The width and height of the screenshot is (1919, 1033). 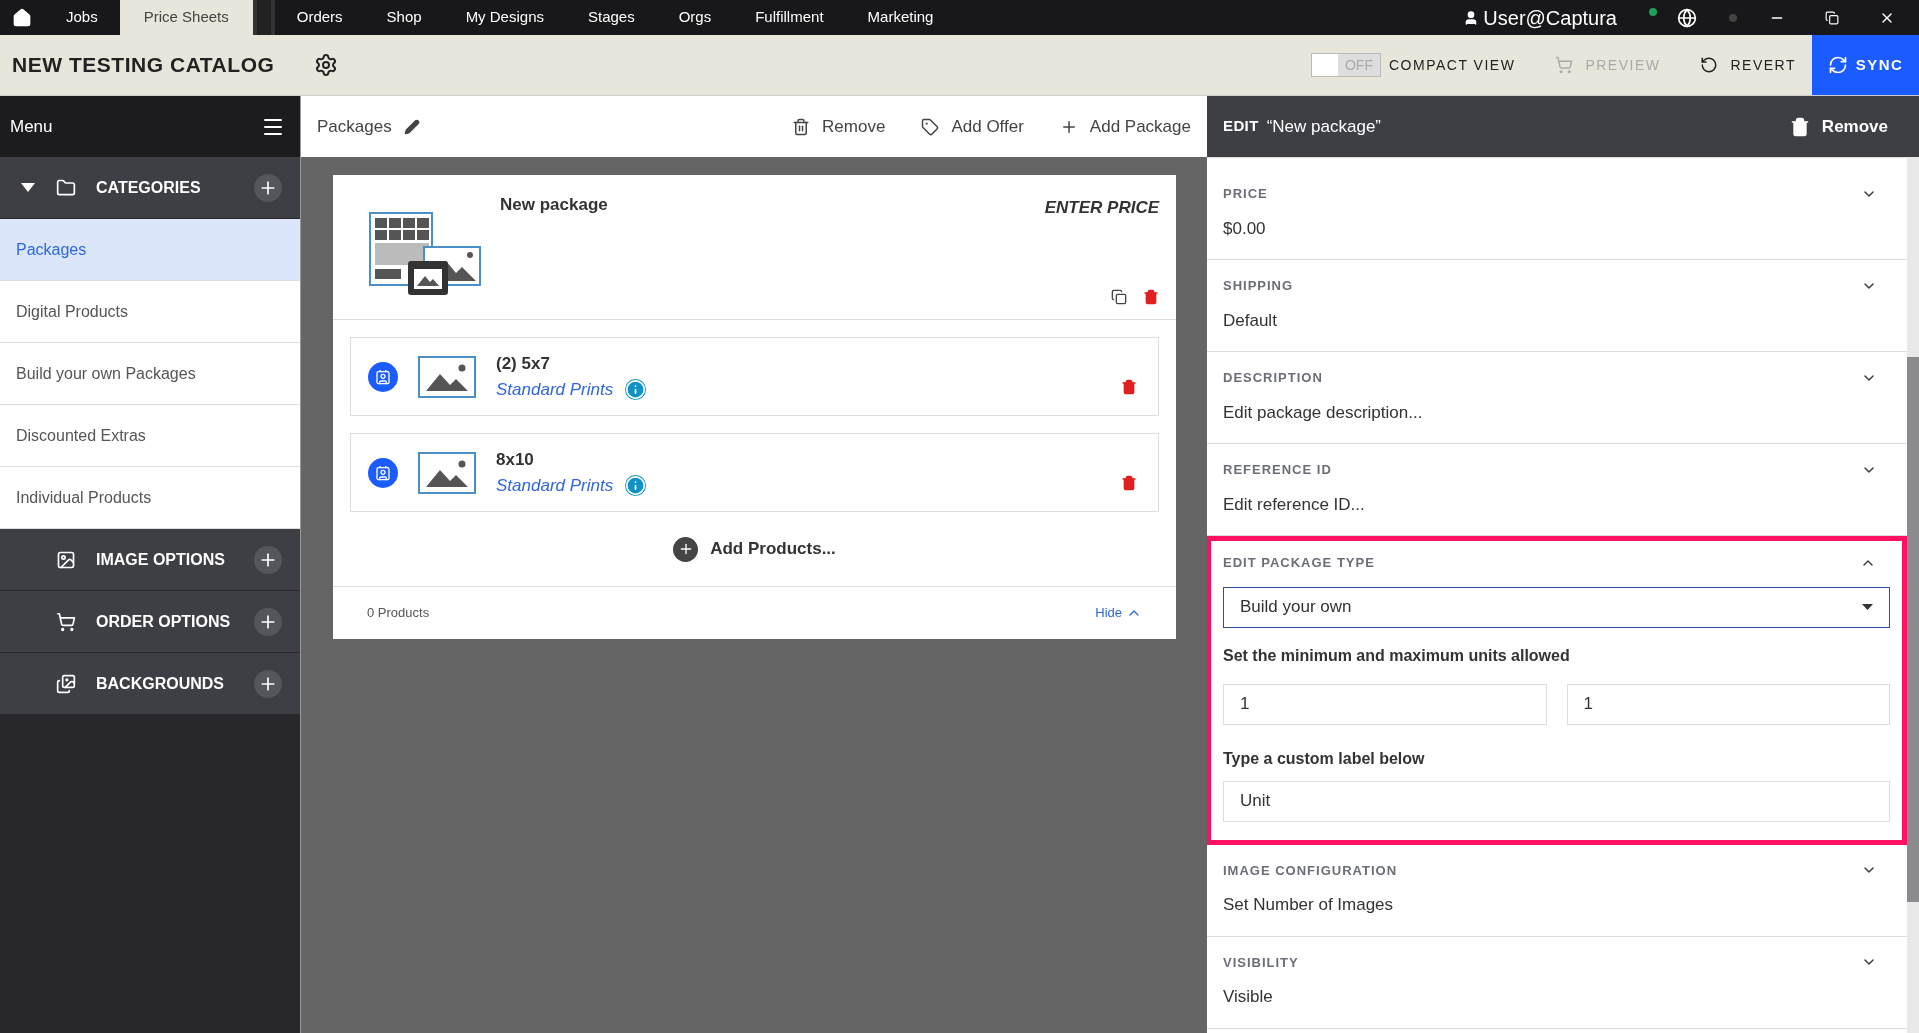 I want to click on section-value: Set Number of Images, so click(x=1309, y=905).